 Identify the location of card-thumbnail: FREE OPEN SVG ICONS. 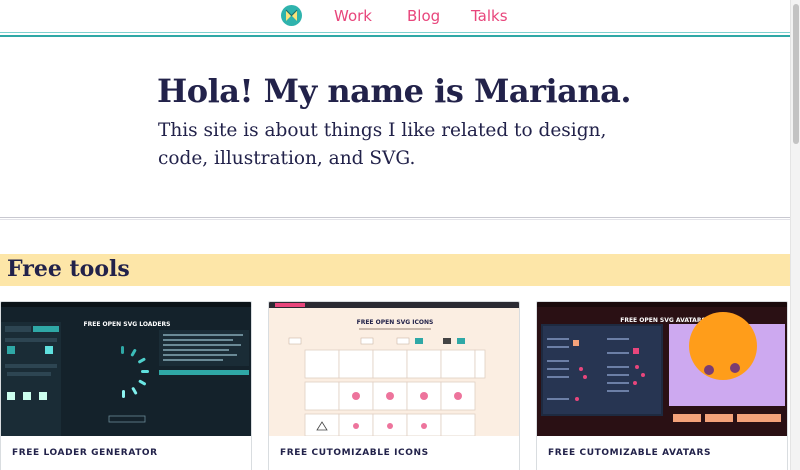
(394, 369).